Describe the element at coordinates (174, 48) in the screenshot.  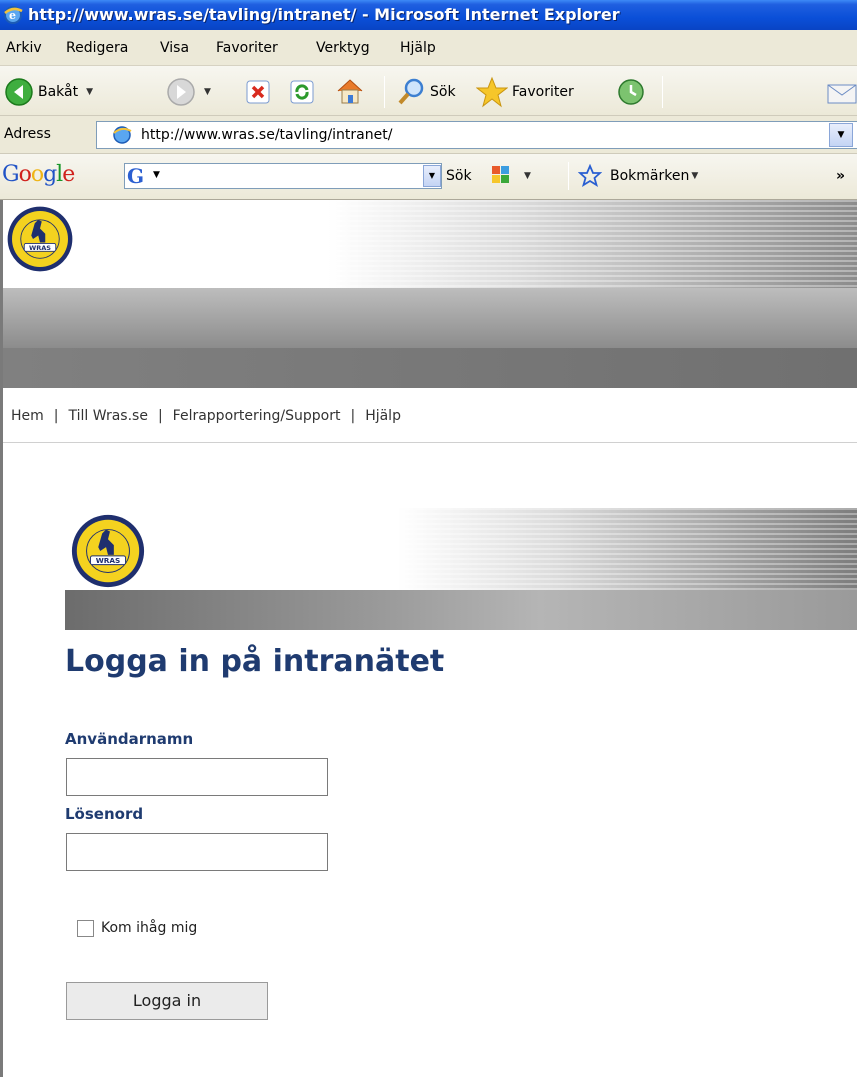
I see `menu-visa: Visa` at that location.